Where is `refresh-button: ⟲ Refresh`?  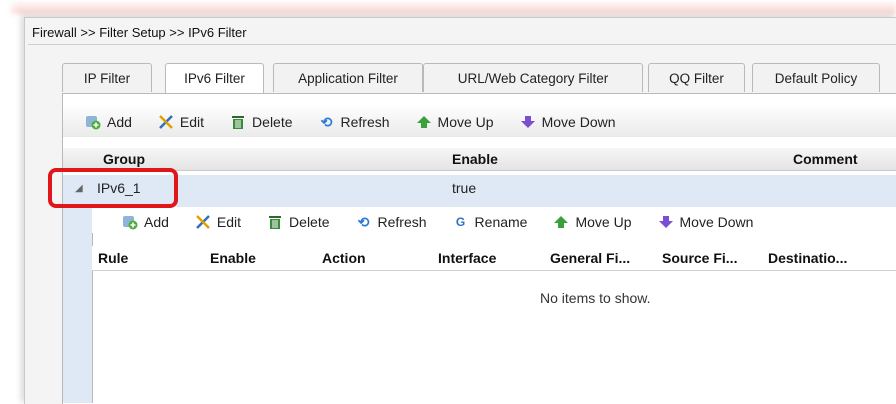
refresh-button: ⟲ Refresh is located at coordinates (354, 122).